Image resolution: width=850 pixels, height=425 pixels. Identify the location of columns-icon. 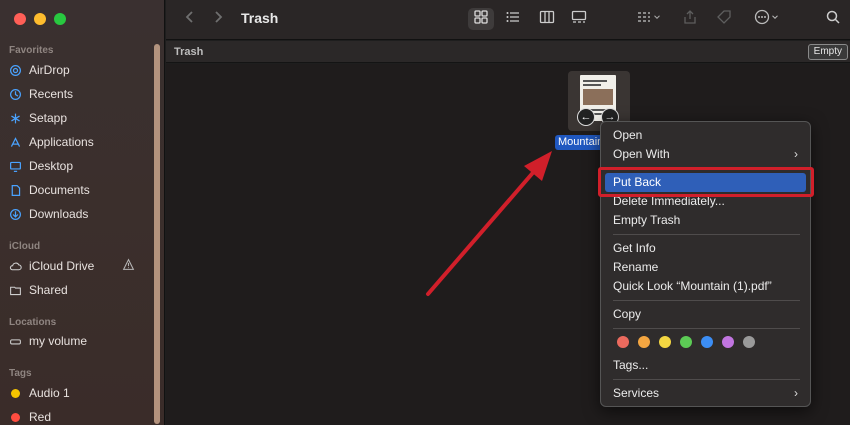
(547, 19).